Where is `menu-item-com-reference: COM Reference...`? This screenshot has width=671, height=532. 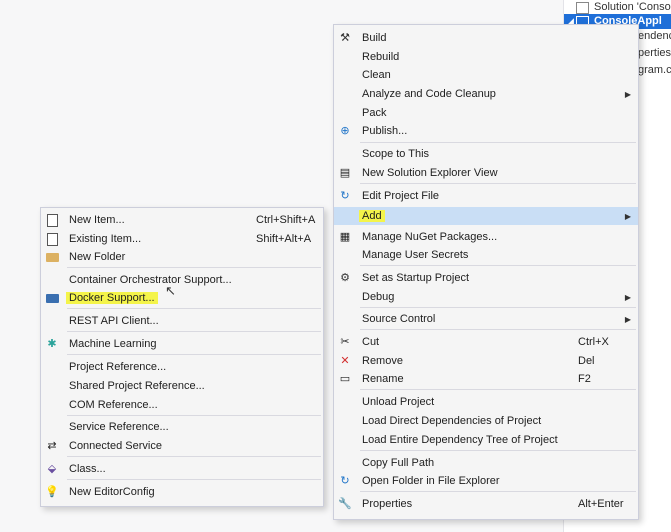 menu-item-com-reference: COM Reference... is located at coordinates (182, 405).